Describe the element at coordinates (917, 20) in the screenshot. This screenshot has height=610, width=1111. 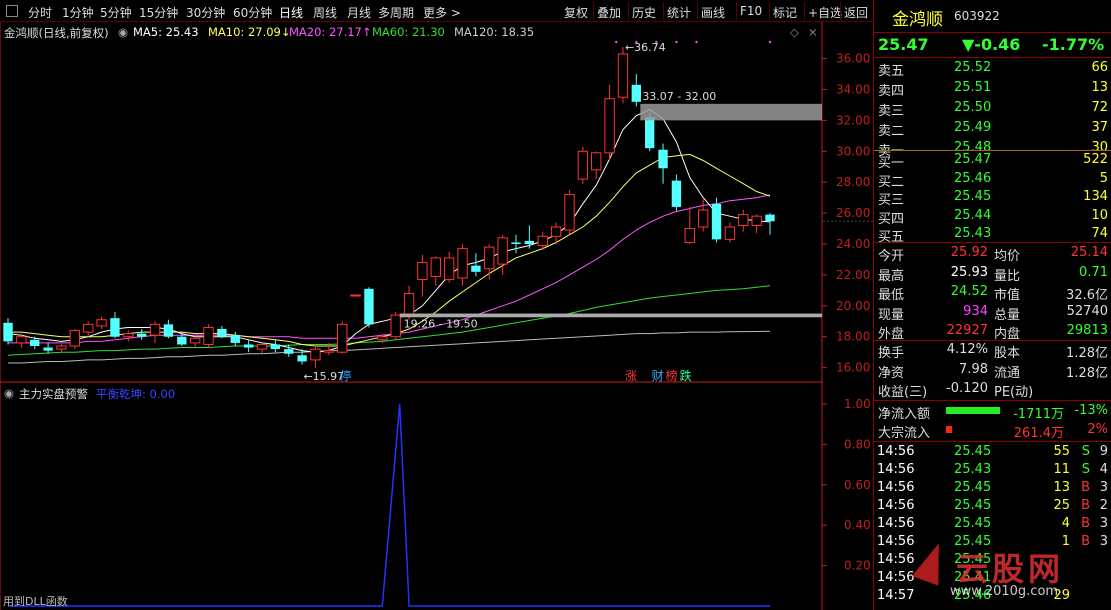
I see `stock-name: 金鸿顺` at that location.